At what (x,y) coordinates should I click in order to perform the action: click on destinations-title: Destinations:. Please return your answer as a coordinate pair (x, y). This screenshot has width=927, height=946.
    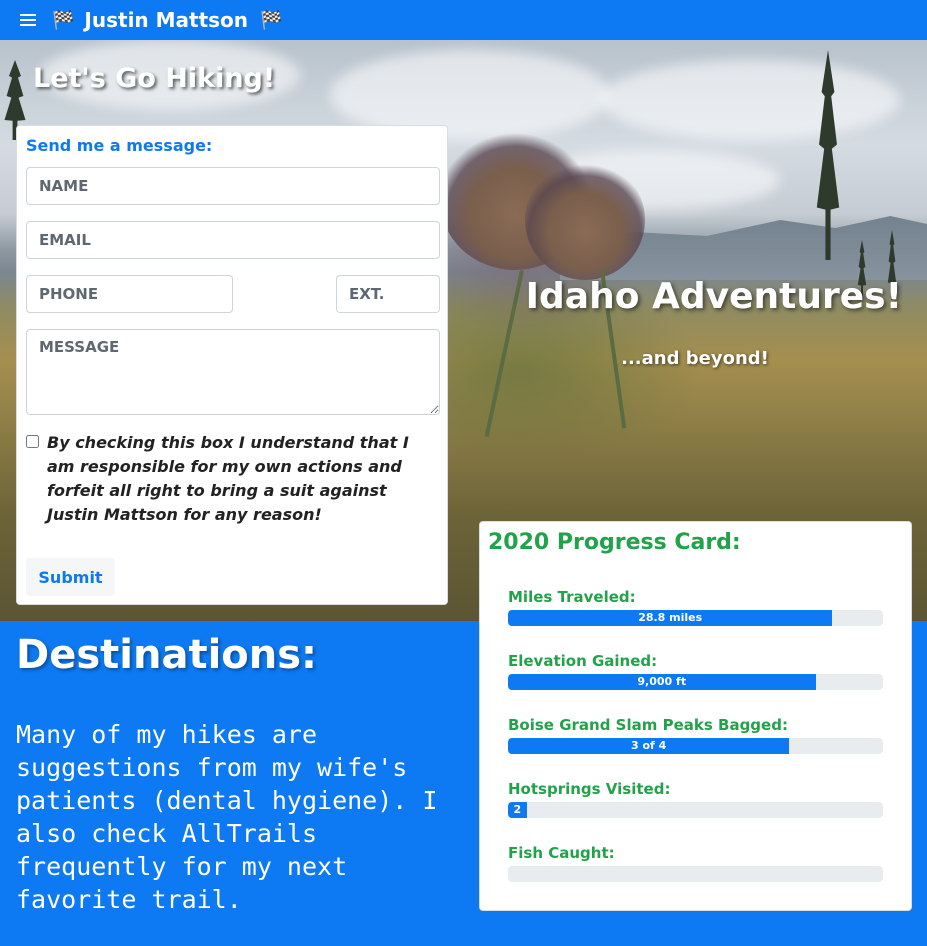
    Looking at the image, I should click on (167, 655).